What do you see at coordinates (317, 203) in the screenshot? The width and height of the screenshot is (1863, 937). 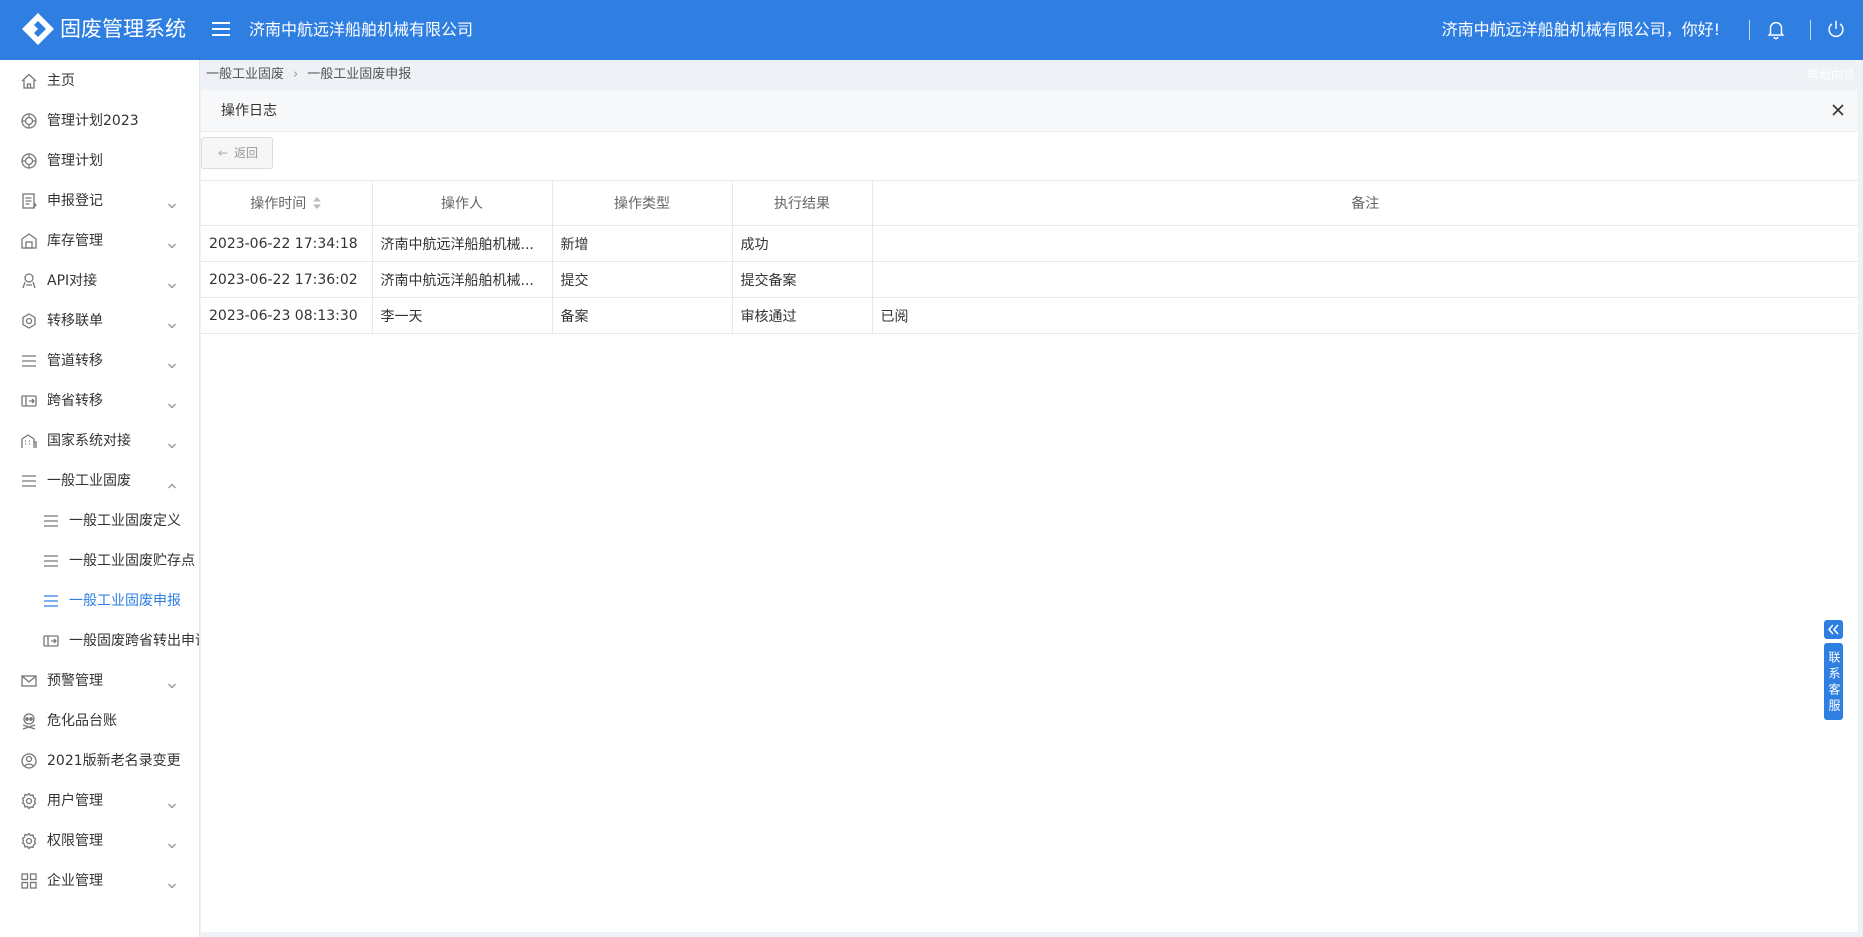 I see `sort-icon` at bounding box center [317, 203].